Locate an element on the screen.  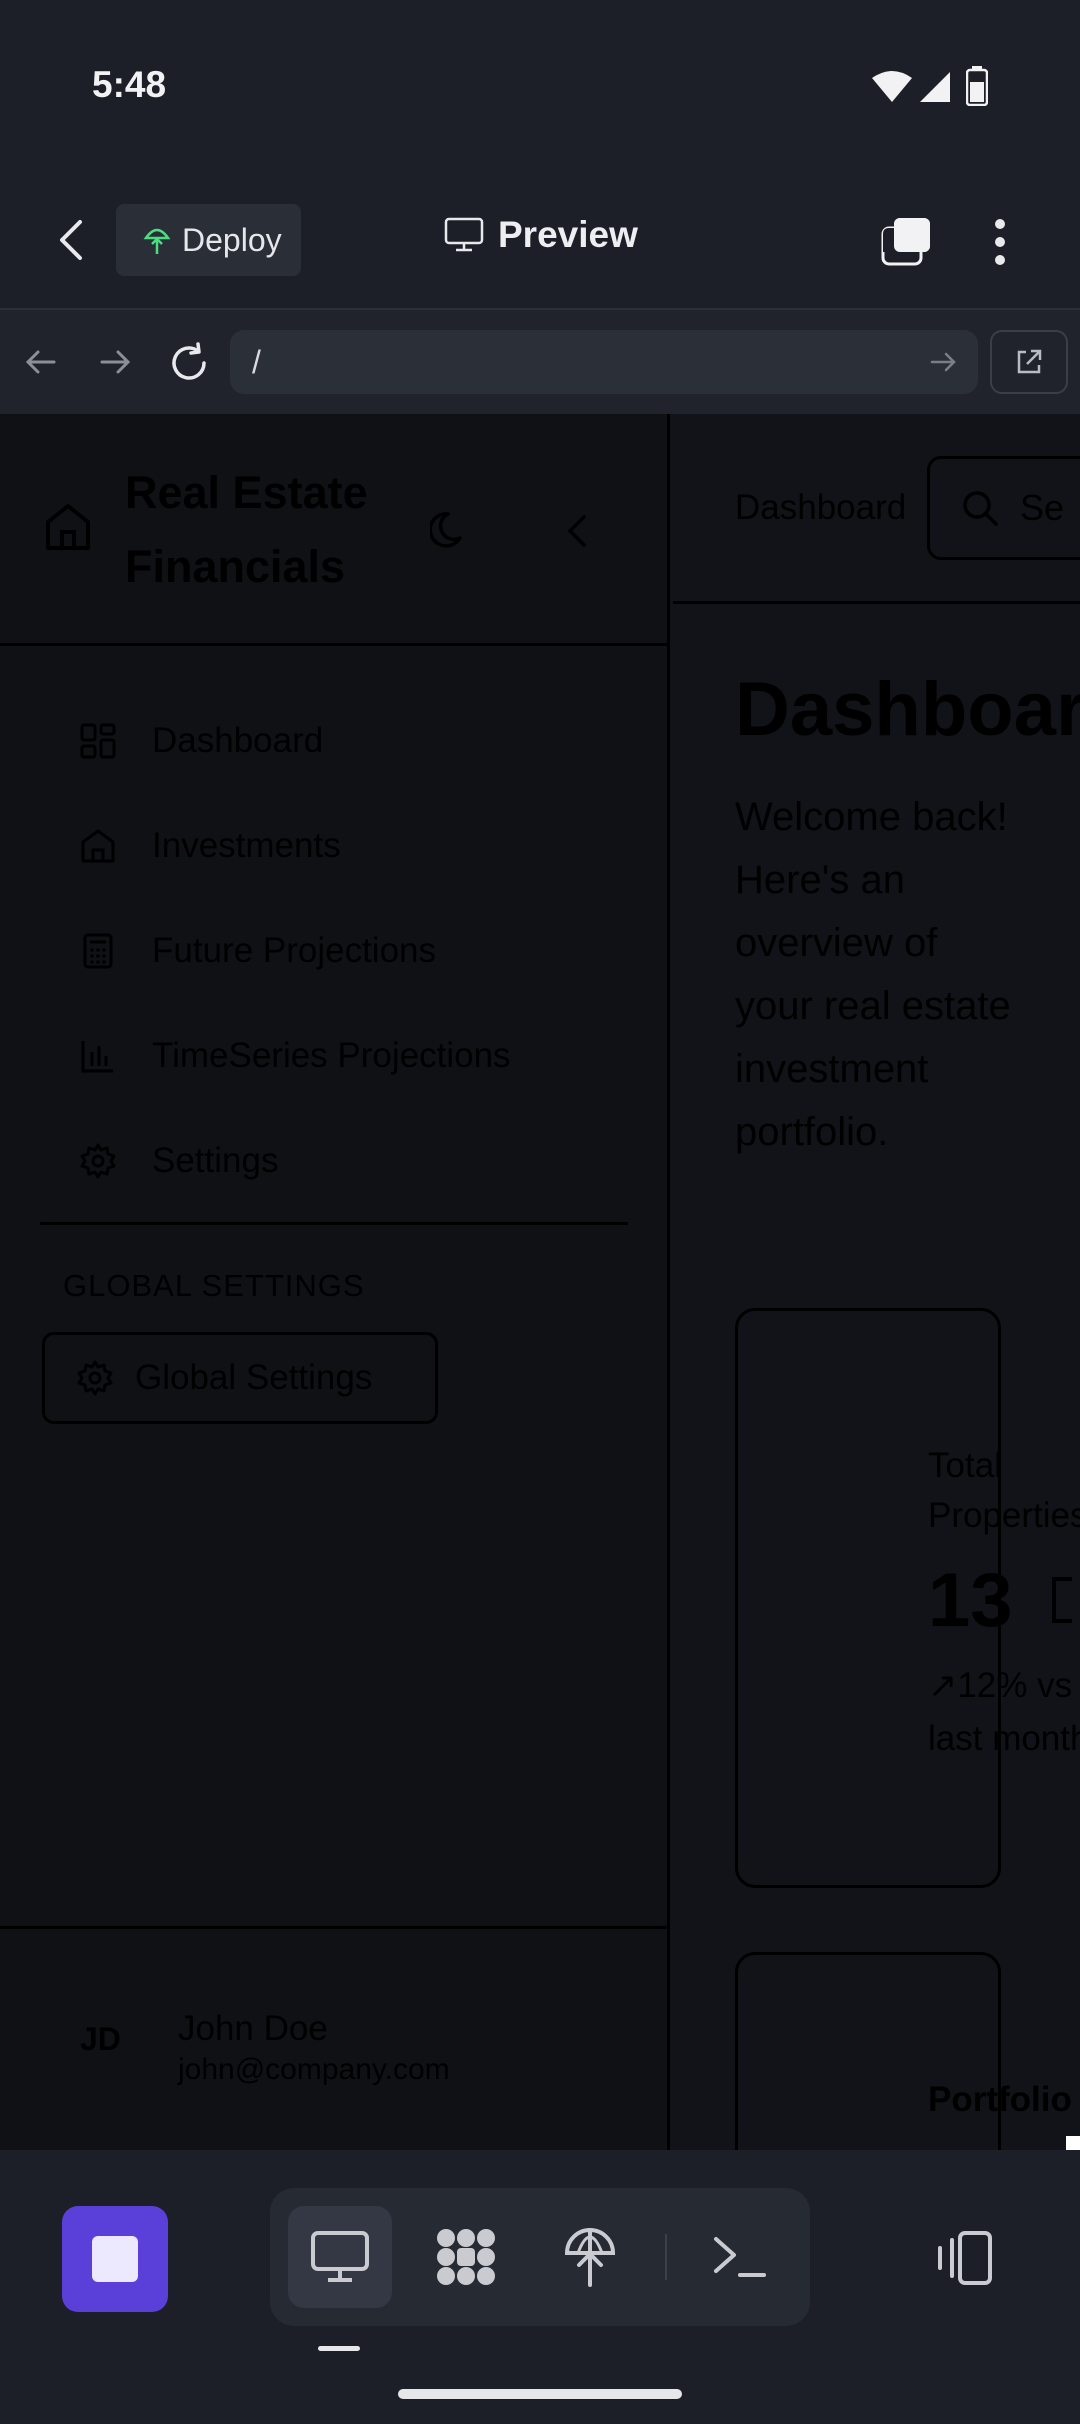
sidebar-divider is located at coordinates (334, 1223).